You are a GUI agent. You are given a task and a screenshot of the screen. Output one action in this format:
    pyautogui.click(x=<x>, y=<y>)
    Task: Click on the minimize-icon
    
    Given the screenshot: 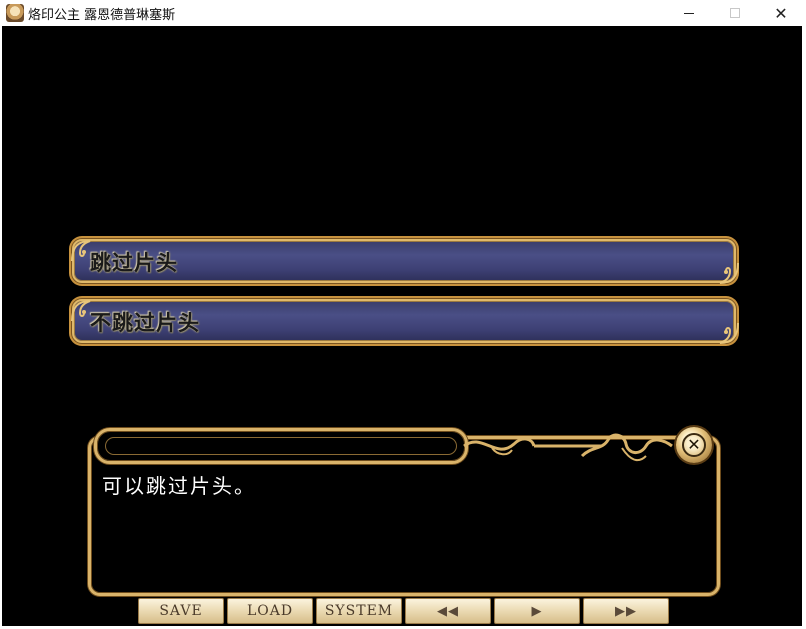 What is the action you would take?
    pyautogui.click(x=689, y=13)
    